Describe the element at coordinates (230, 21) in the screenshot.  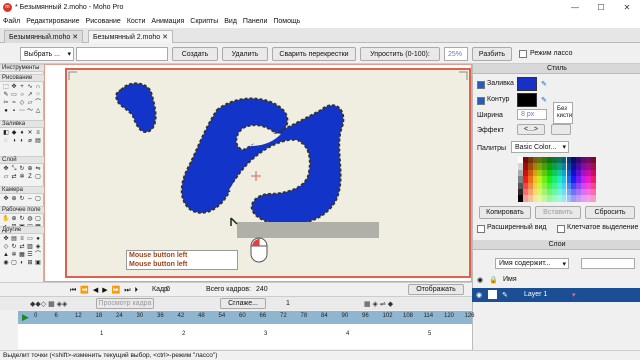
I see `menu-view: Вид` at that location.